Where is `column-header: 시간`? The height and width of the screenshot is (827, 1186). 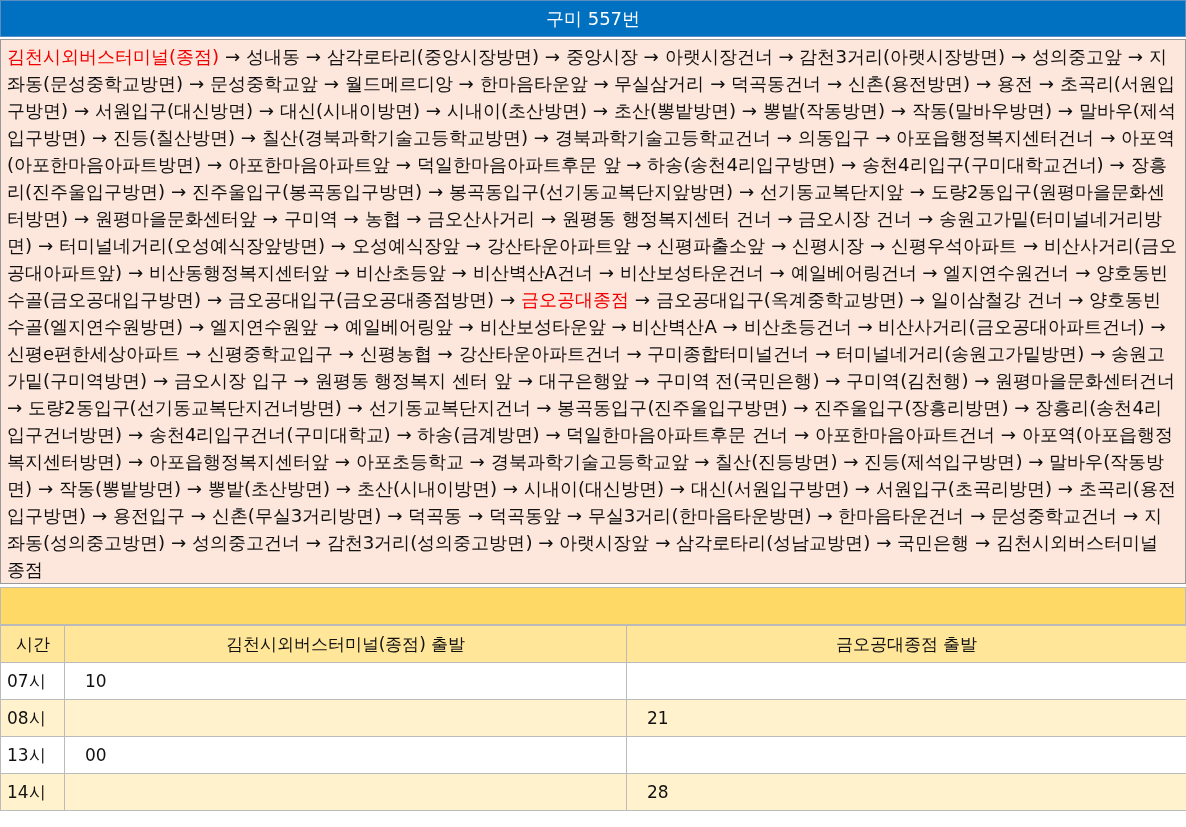 column-header: 시간 is located at coordinates (32, 644).